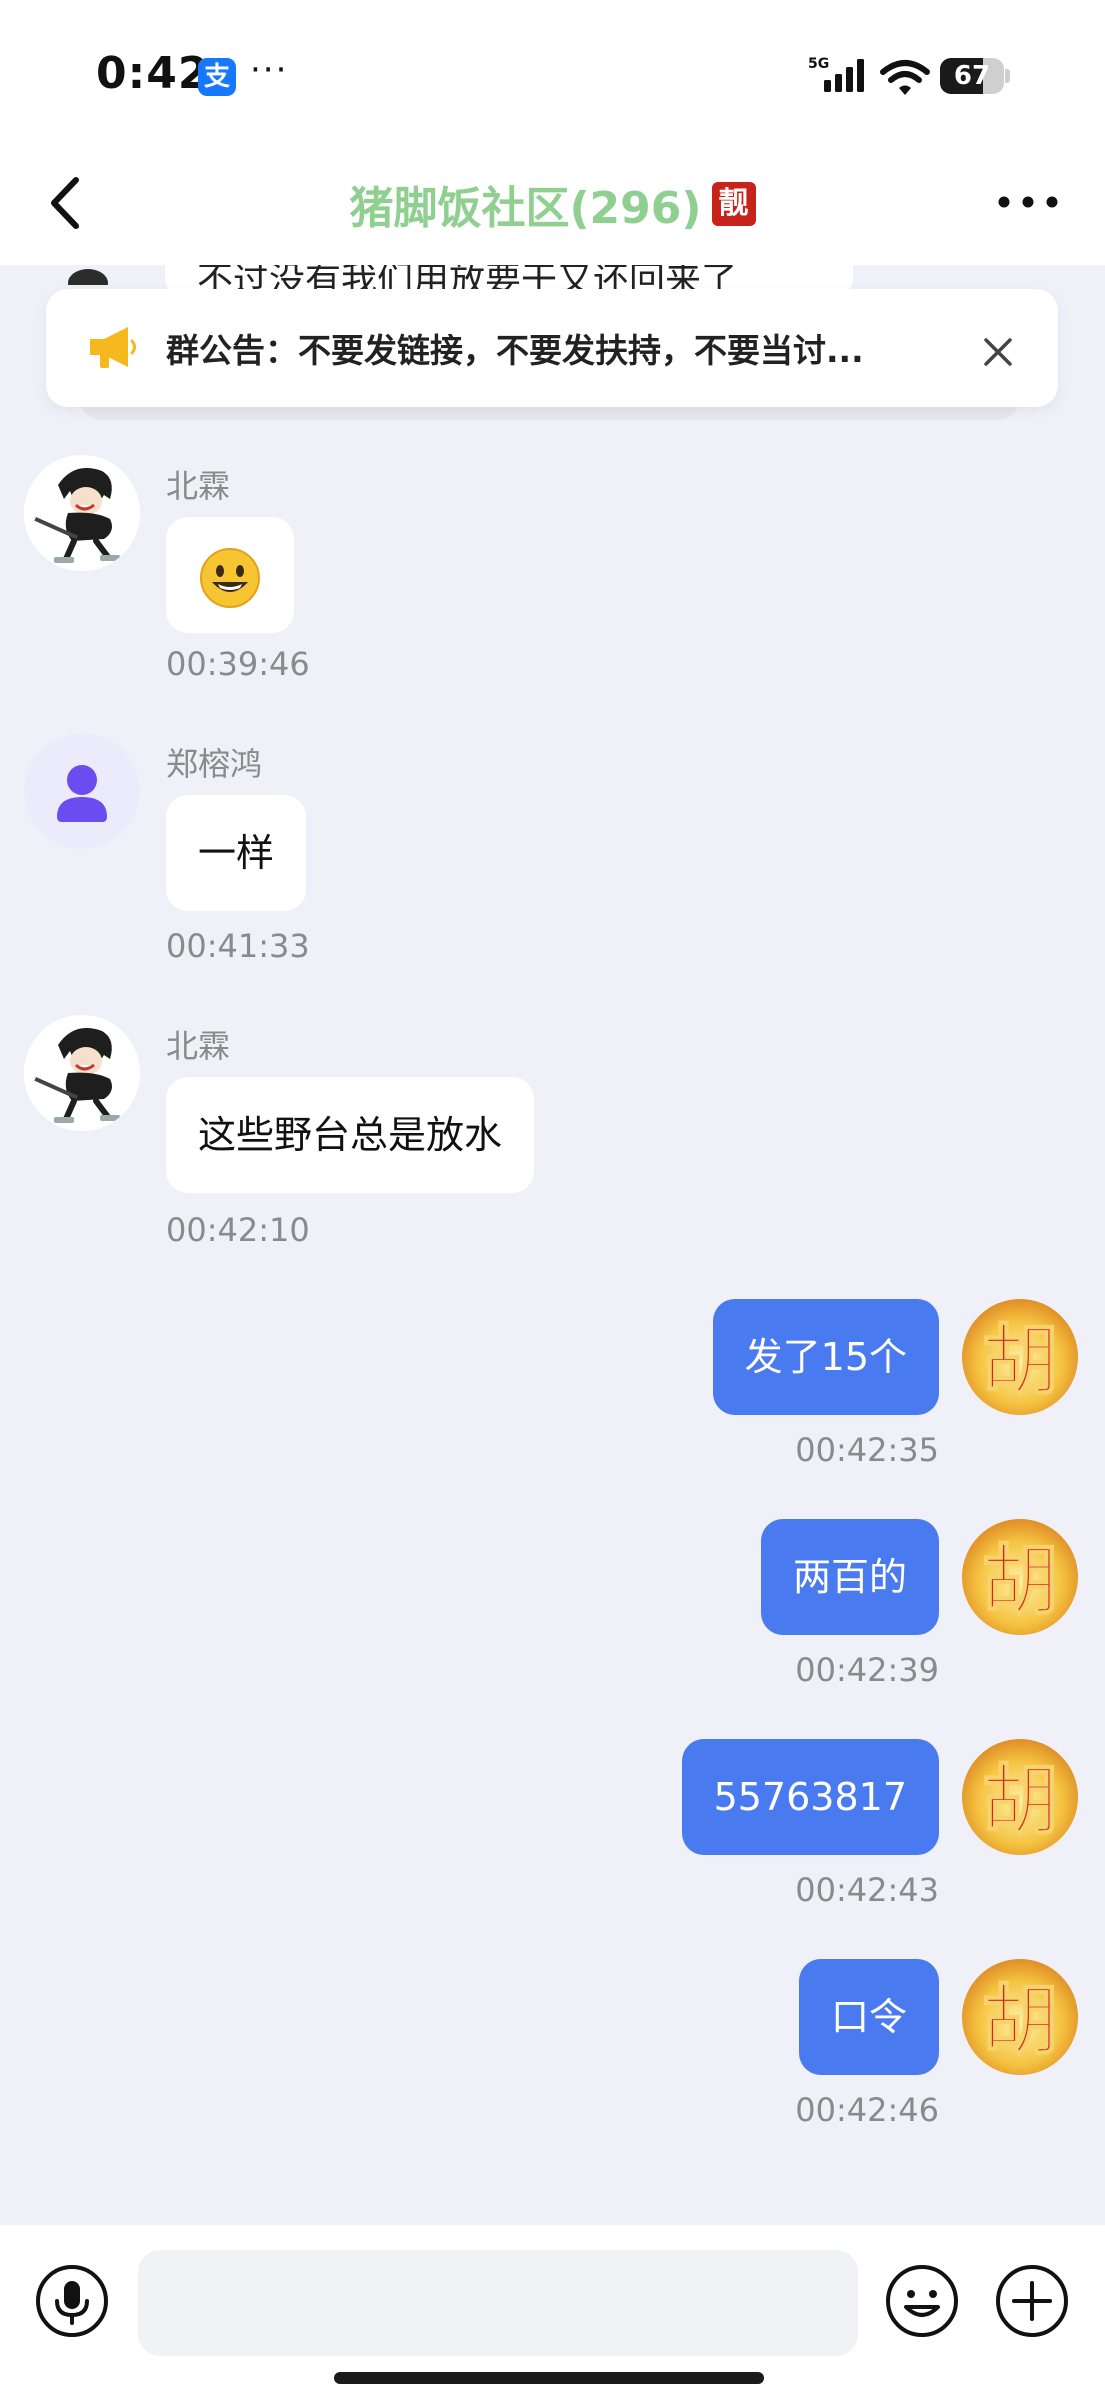  I want to click on battery-icon: 67, so click(972, 76).